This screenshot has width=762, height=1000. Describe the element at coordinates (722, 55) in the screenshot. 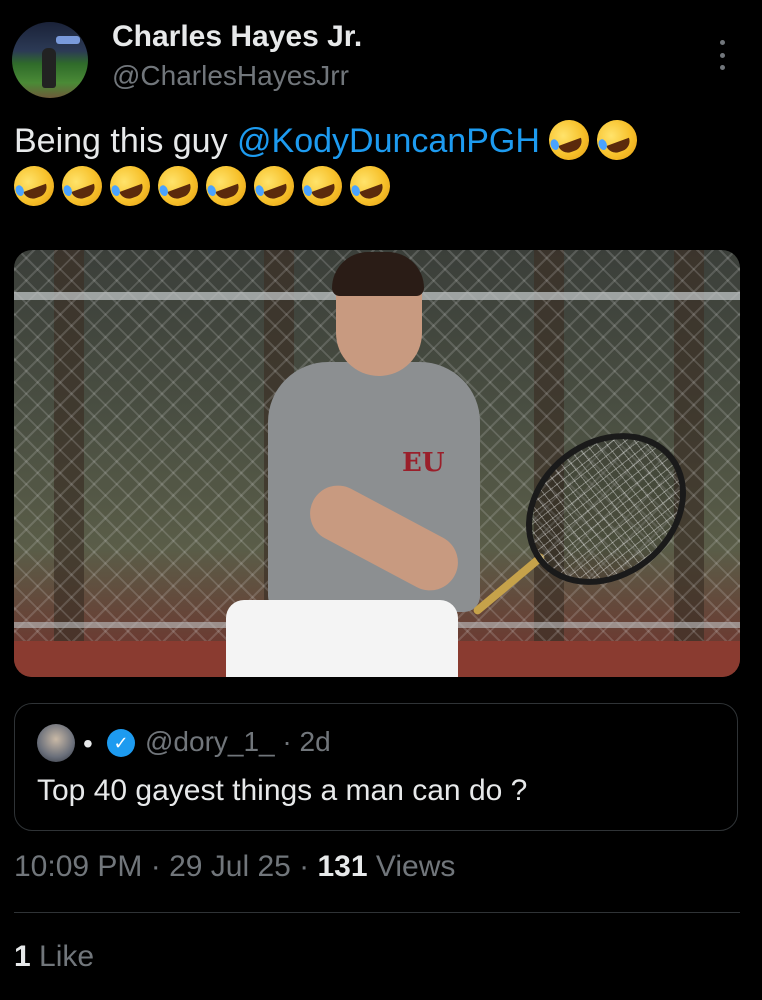

I see `more-options-icon` at that location.